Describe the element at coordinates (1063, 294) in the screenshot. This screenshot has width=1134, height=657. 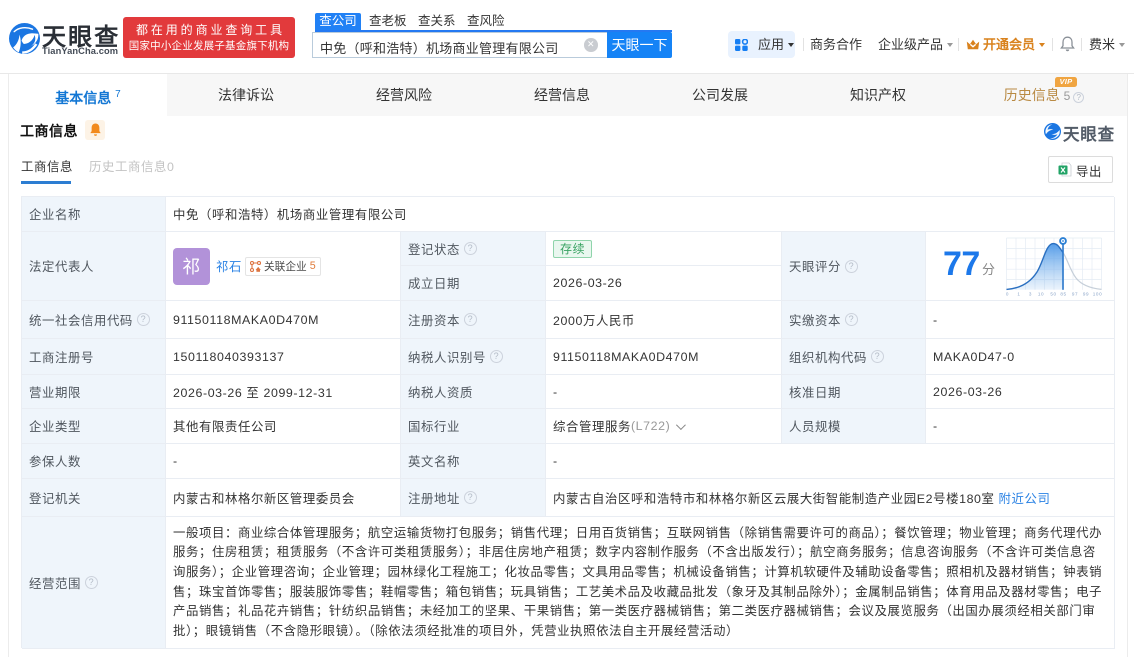
I see `svg-text: 85` at that location.